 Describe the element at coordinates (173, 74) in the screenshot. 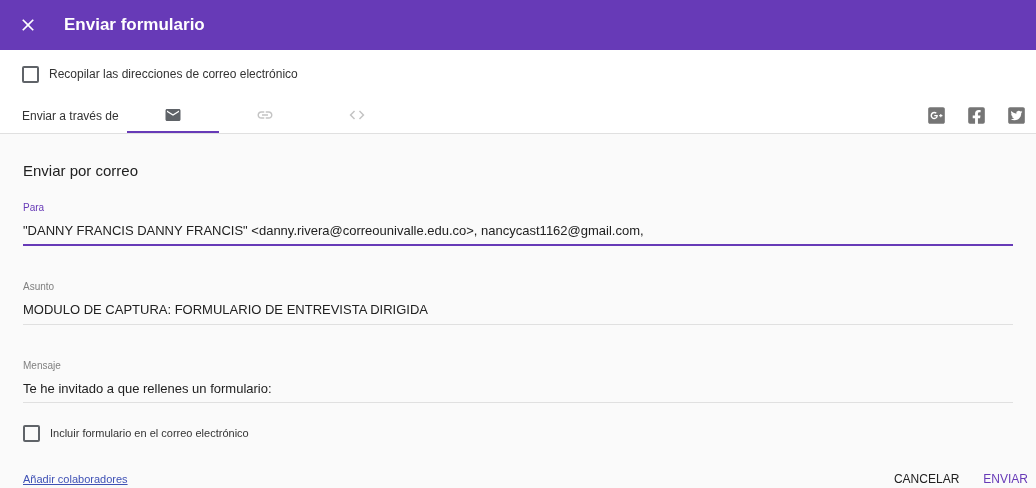

I see `checkbox-label: Recopilar las direcciones de correo electrónico` at that location.